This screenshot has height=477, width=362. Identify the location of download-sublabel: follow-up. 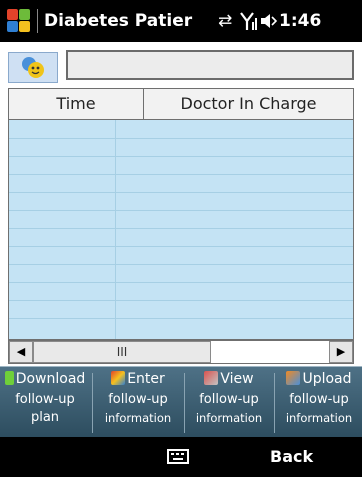
(45, 399).